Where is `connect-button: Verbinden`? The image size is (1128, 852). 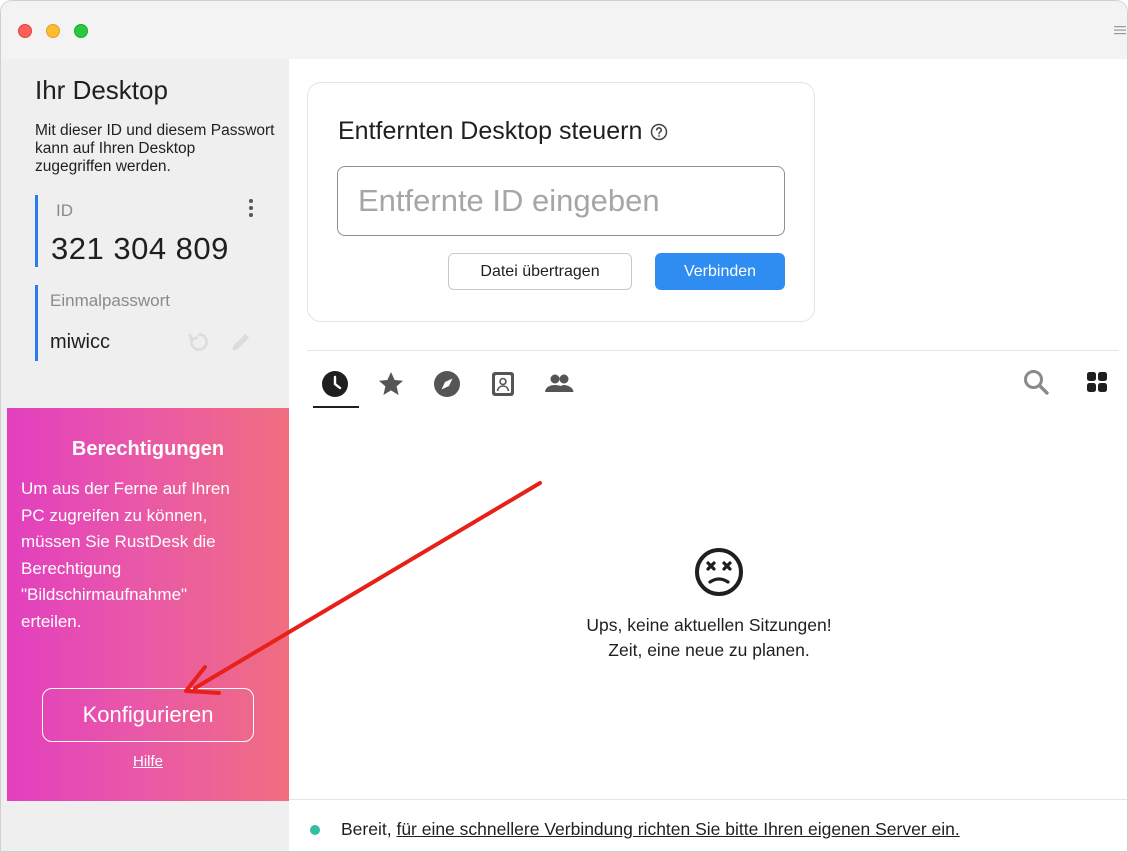 connect-button: Verbinden is located at coordinates (720, 271).